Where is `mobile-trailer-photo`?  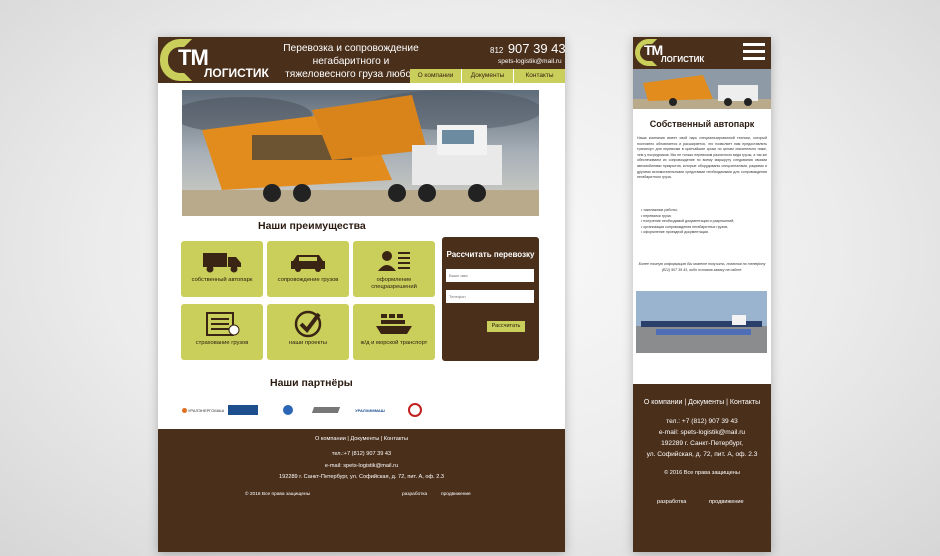
mobile-trailer-photo is located at coordinates (701, 322).